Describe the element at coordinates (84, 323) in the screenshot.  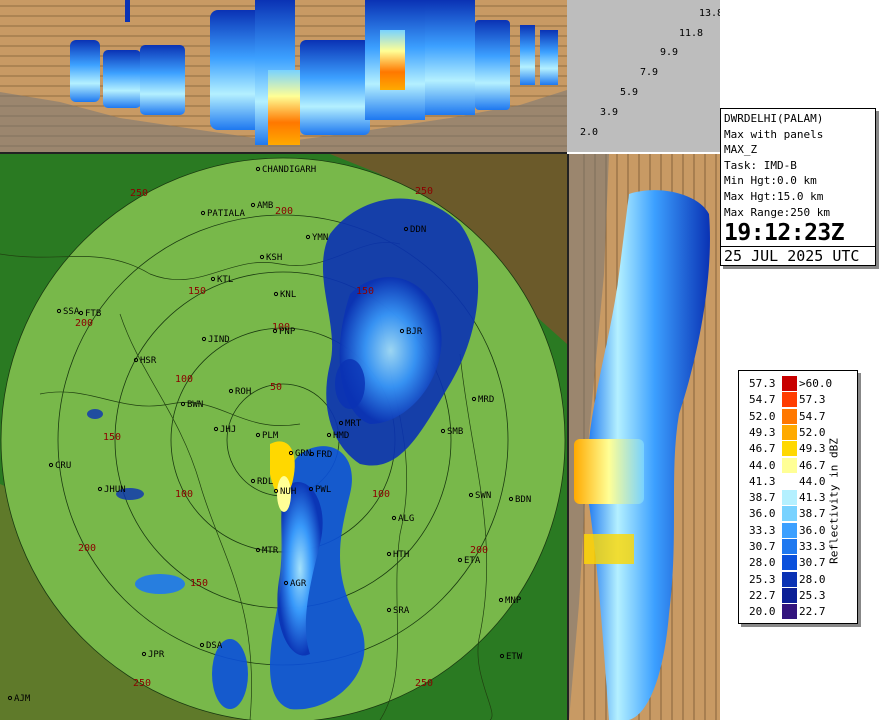
I see `range-label-200-w: 200` at that location.